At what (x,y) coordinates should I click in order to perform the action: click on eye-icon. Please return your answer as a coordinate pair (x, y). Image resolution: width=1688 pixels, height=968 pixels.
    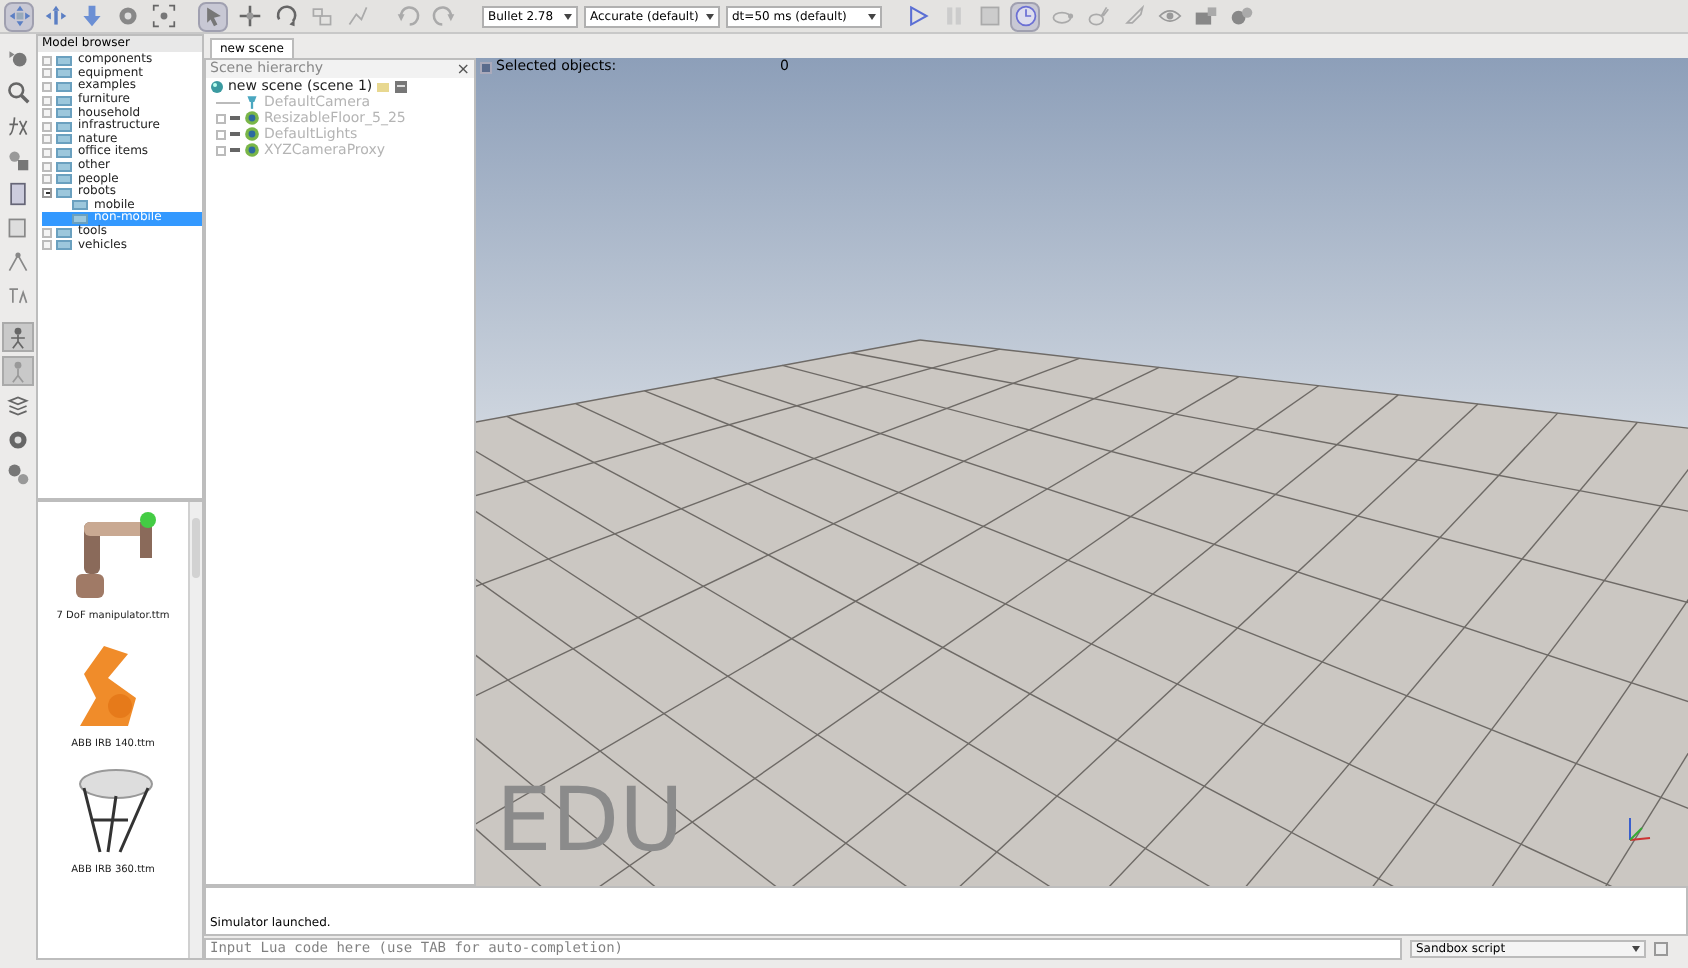
    Looking at the image, I should click on (1169, 16).